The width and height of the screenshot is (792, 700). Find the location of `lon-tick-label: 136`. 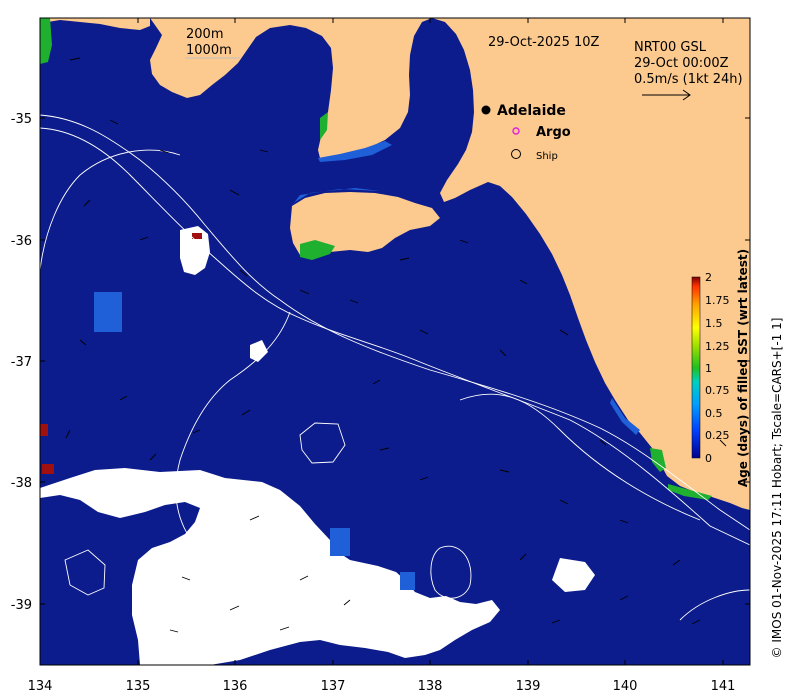

lon-tick-label: 136 is located at coordinates (235, 686).